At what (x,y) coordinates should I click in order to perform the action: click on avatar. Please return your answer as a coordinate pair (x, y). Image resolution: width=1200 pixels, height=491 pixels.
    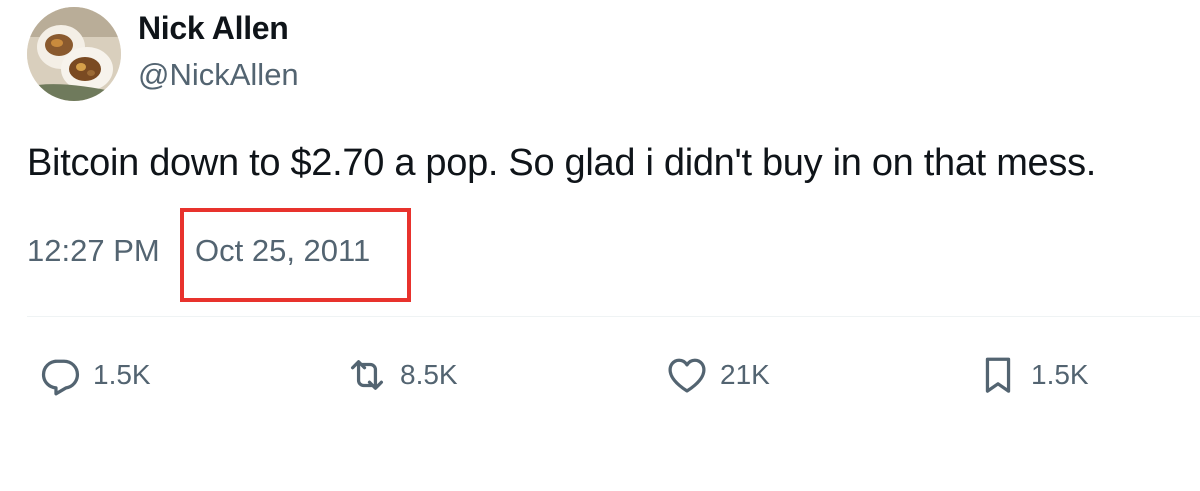
    Looking at the image, I should click on (74, 54).